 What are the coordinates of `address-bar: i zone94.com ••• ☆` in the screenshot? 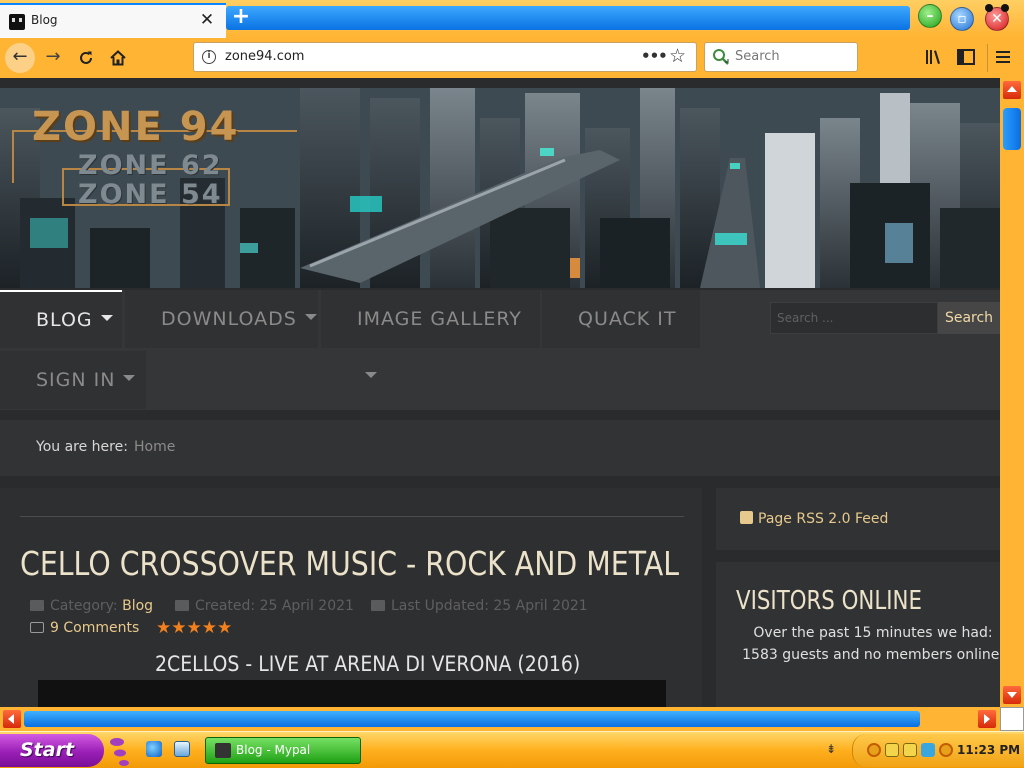 It's located at (445, 57).